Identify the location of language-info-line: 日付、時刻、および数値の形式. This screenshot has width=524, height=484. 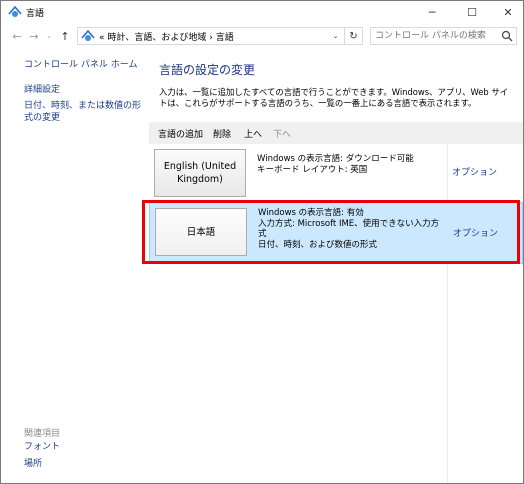
(318, 244).